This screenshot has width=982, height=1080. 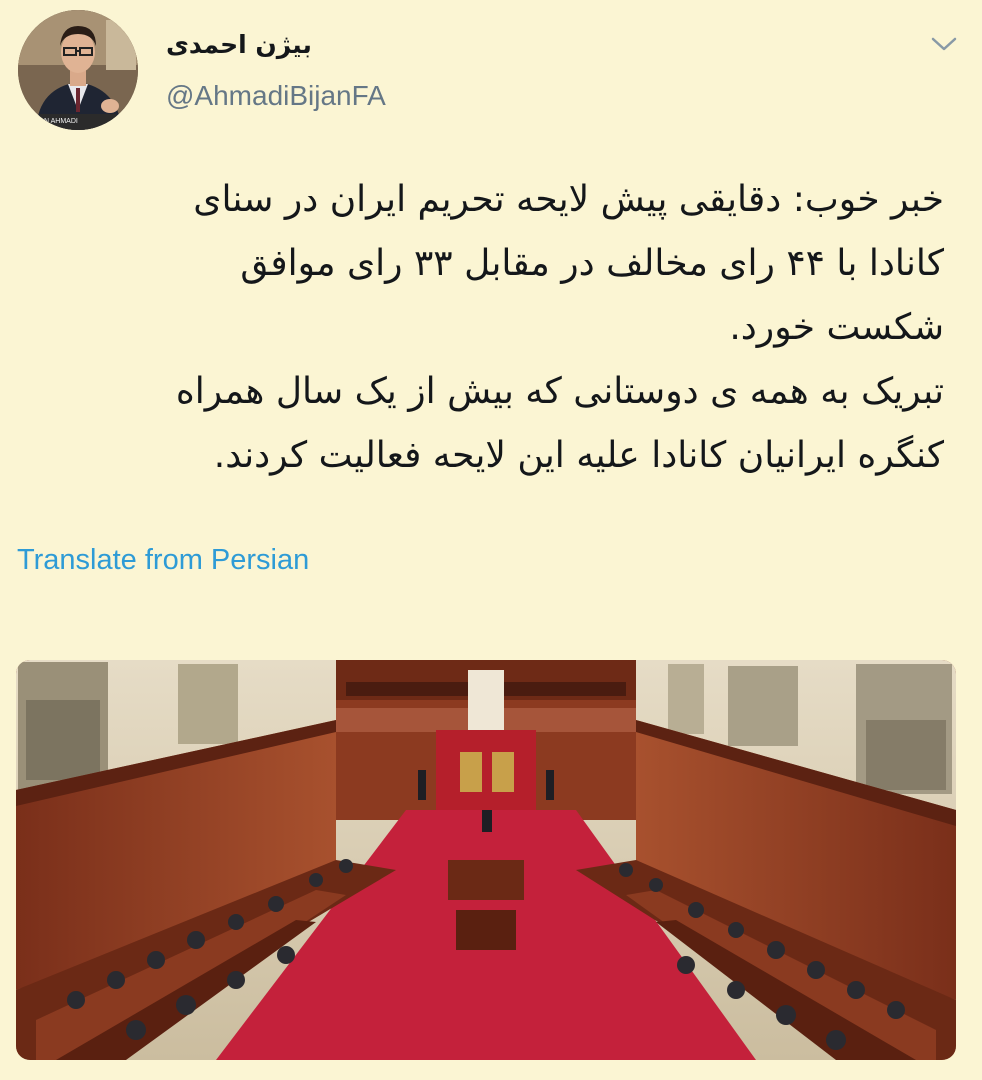 I want to click on chevron-down-icon, so click(x=944, y=44).